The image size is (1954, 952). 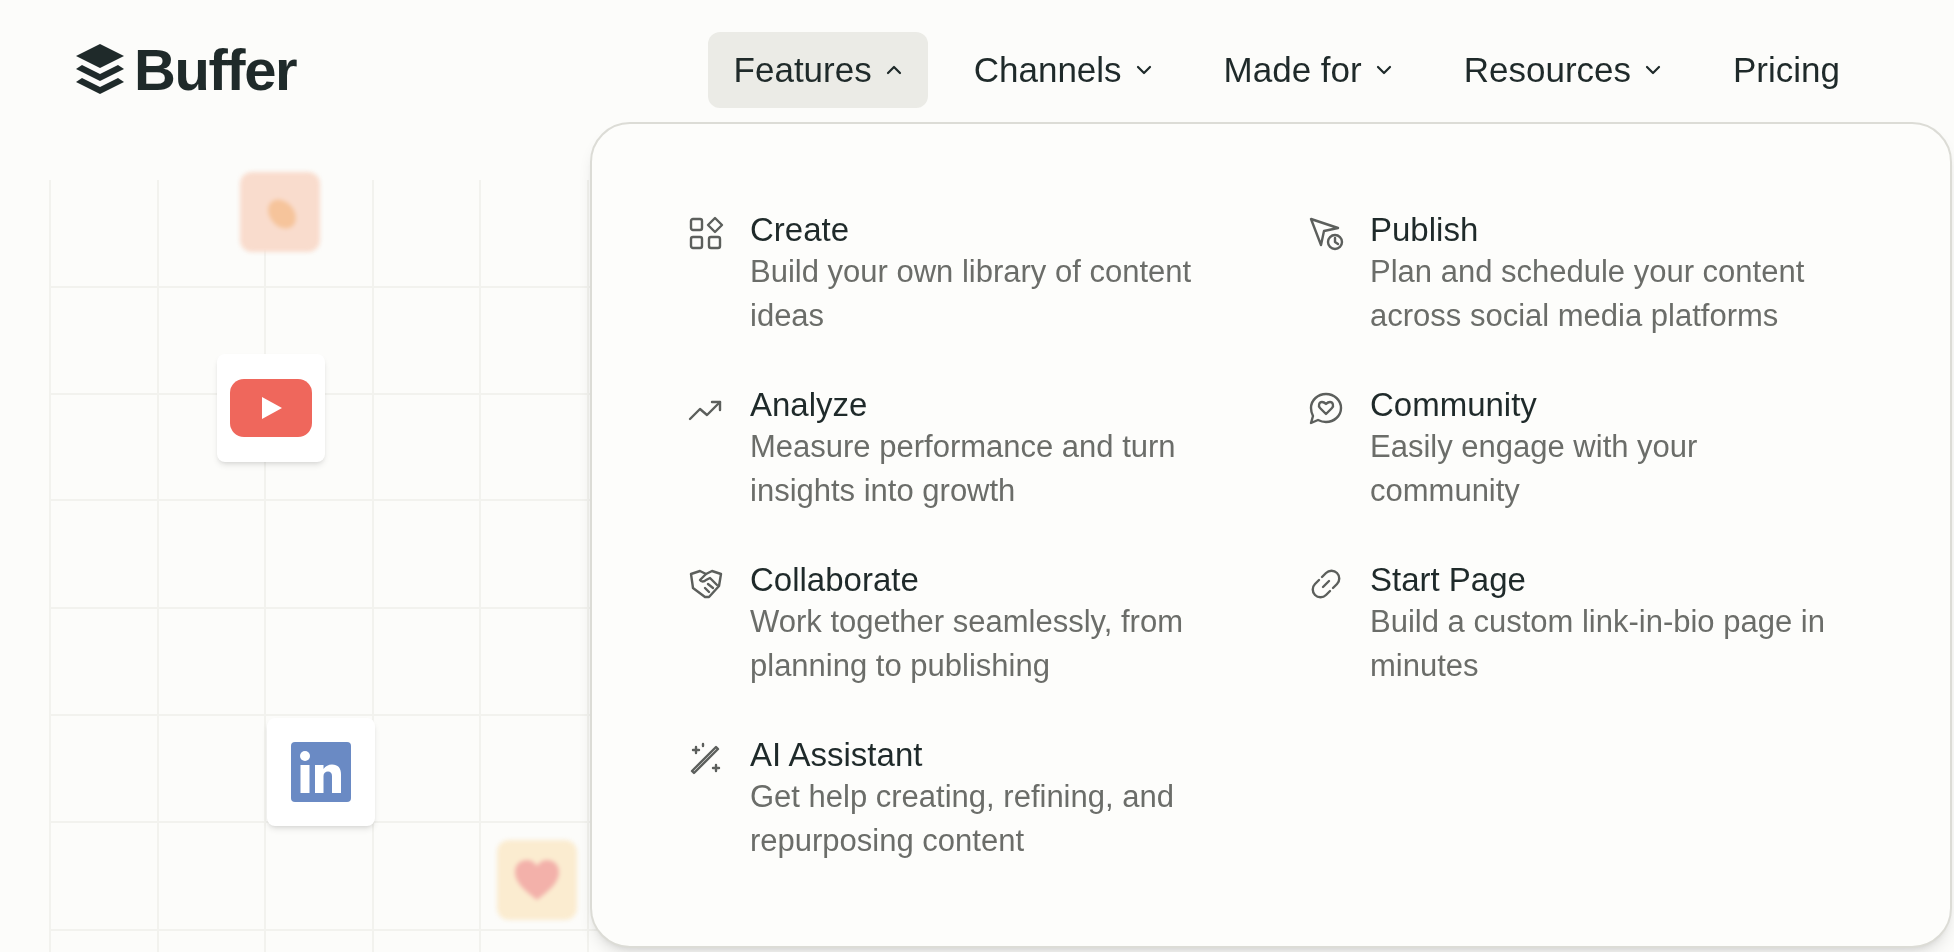 I want to click on feature-menu-item: Create Build your own library of content ideas, so click(x=998, y=274).